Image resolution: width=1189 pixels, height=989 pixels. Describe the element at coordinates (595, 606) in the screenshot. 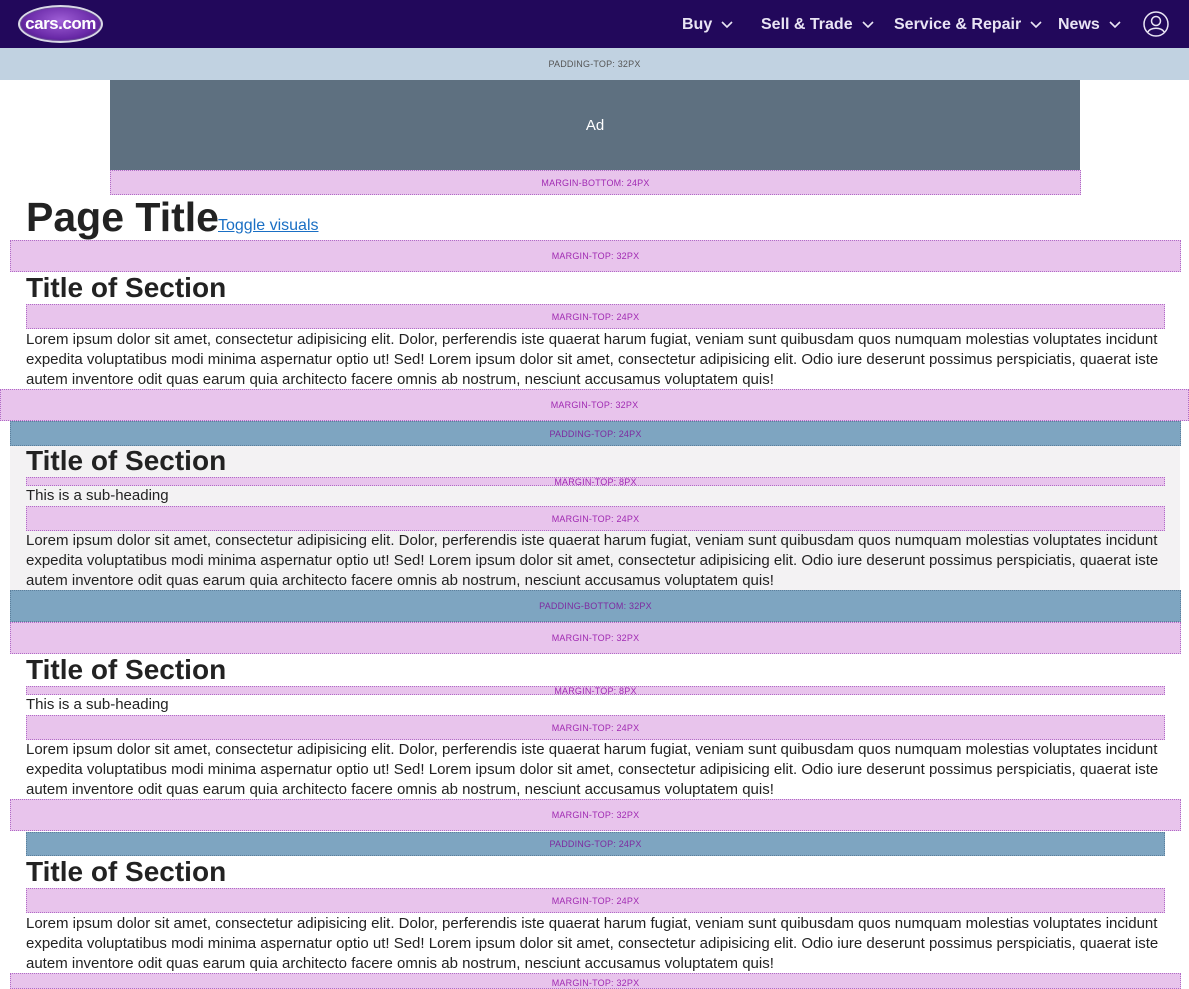

I see `guide-padding-bottom: PADDING-BOTTOM: 32PX` at that location.